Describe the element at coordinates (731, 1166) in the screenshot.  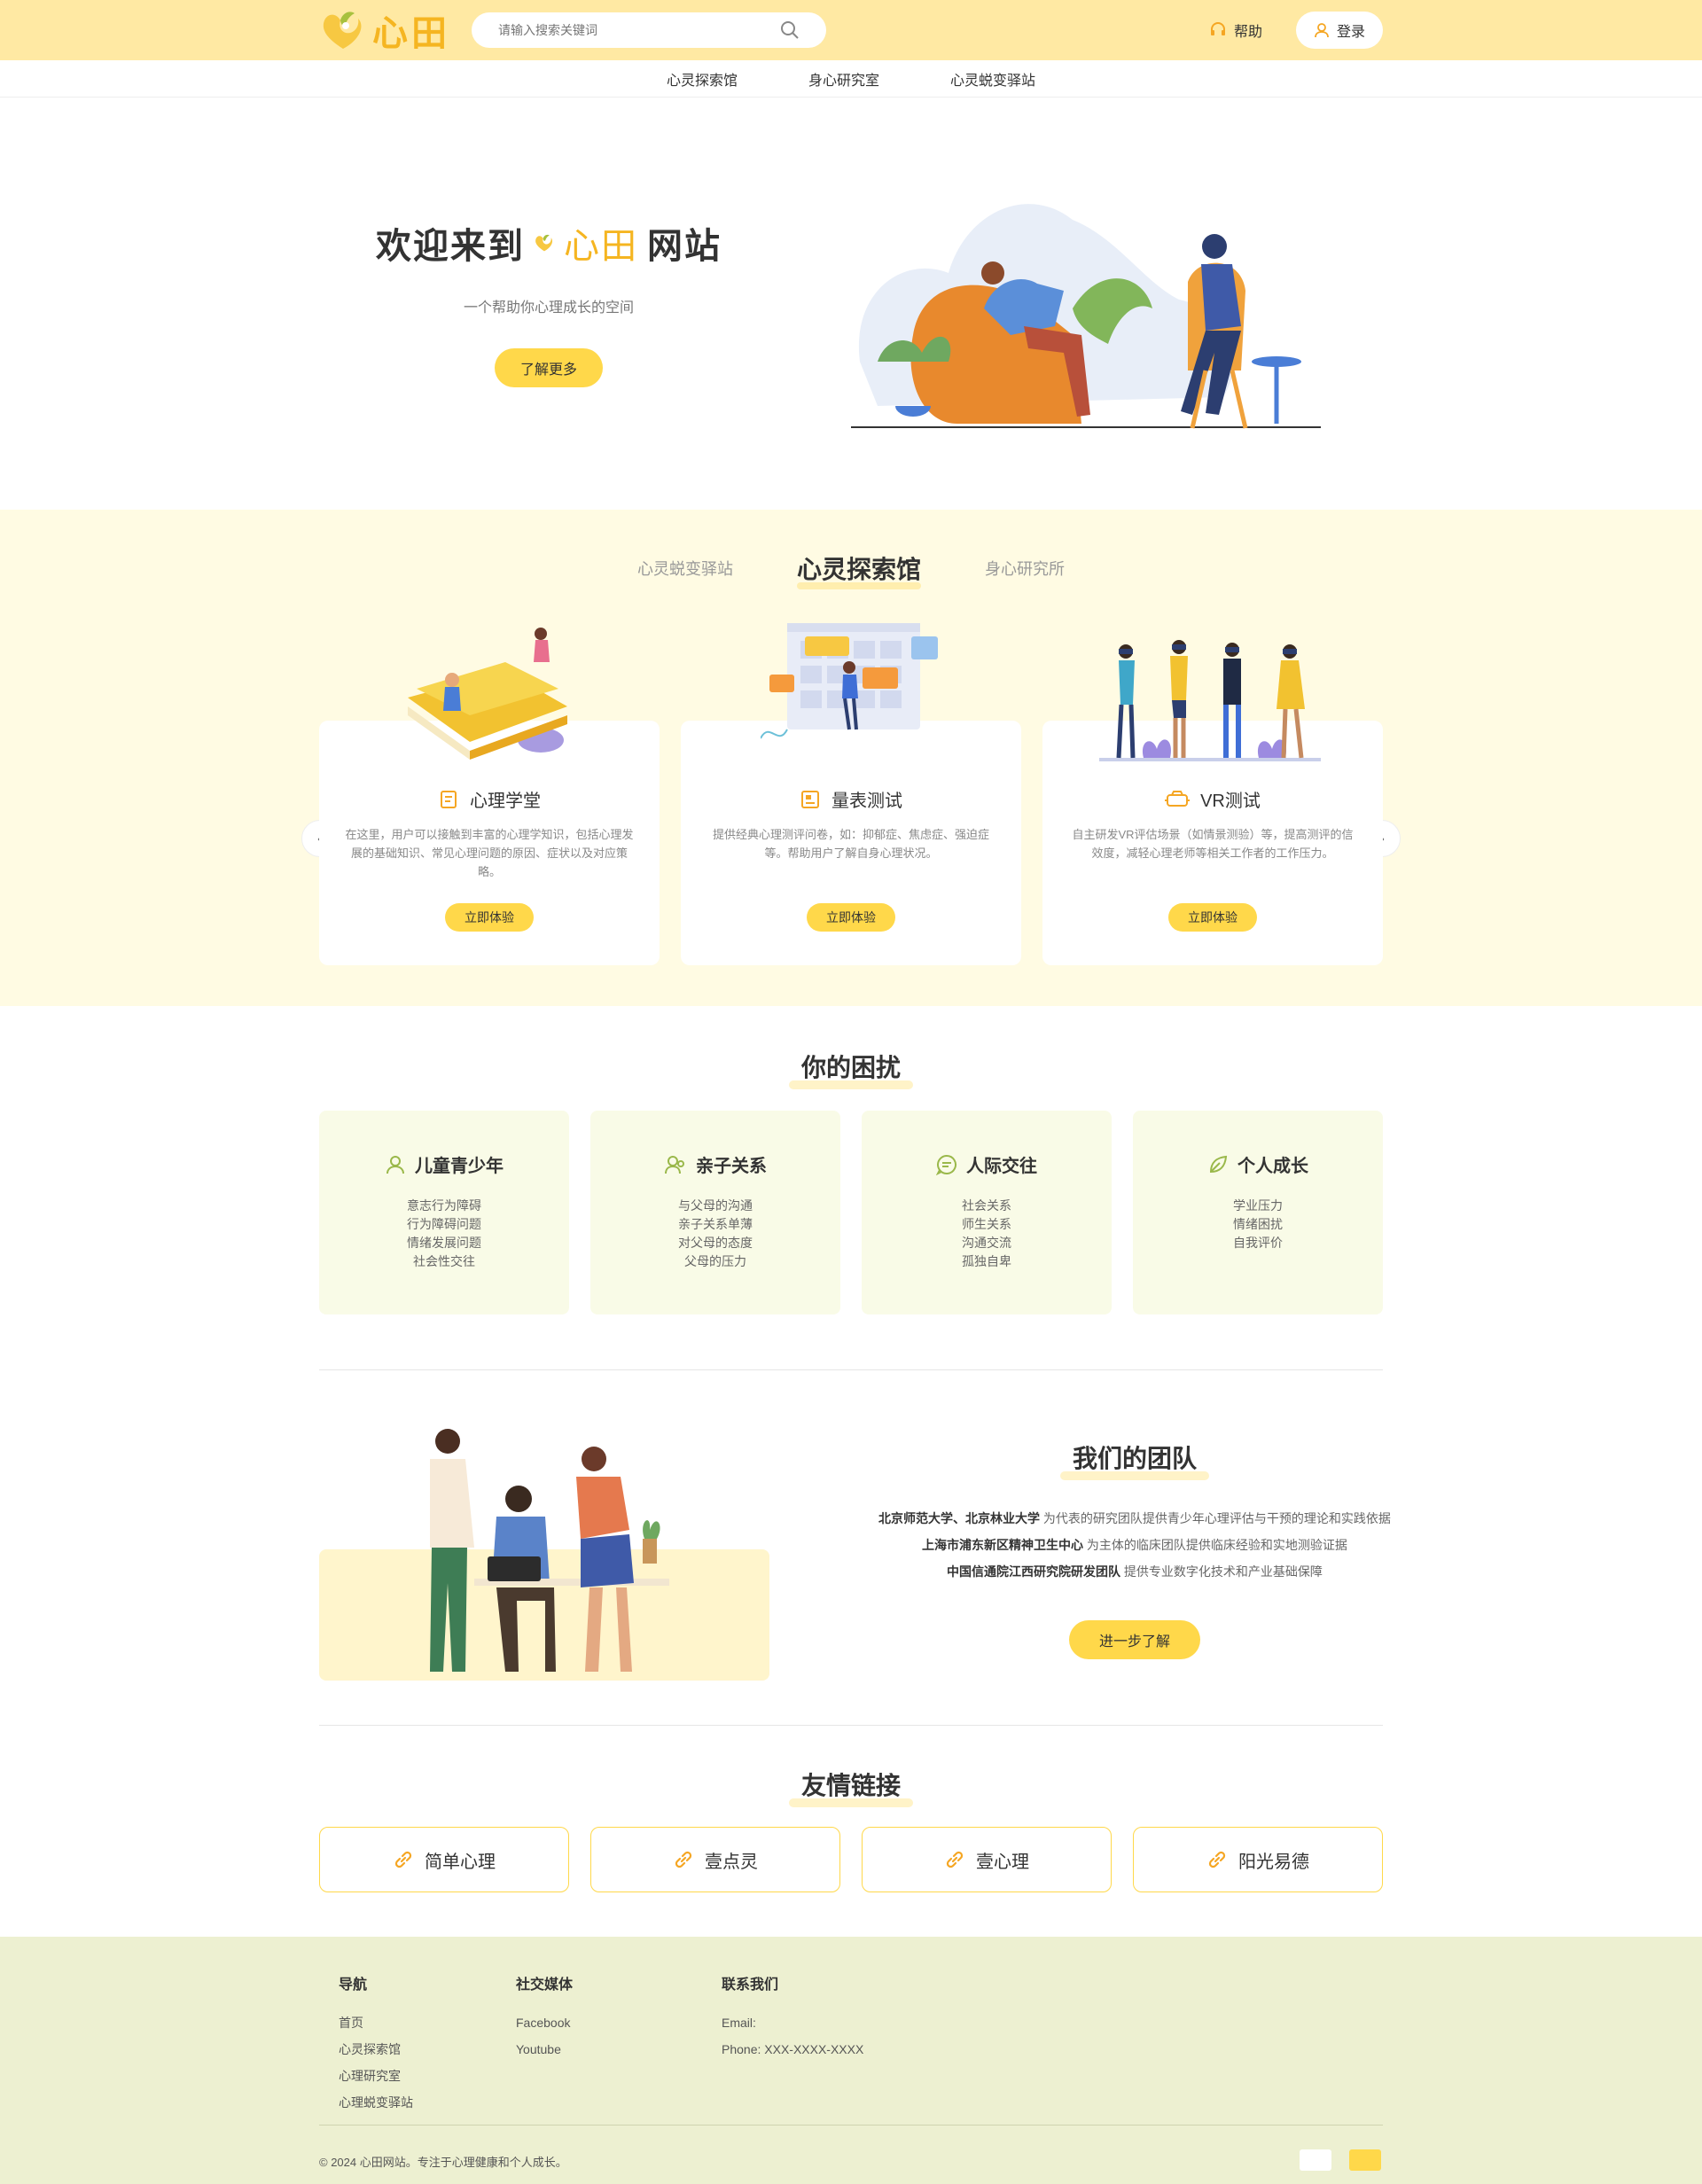
I see `trouble-card-title: 亲子关系` at that location.